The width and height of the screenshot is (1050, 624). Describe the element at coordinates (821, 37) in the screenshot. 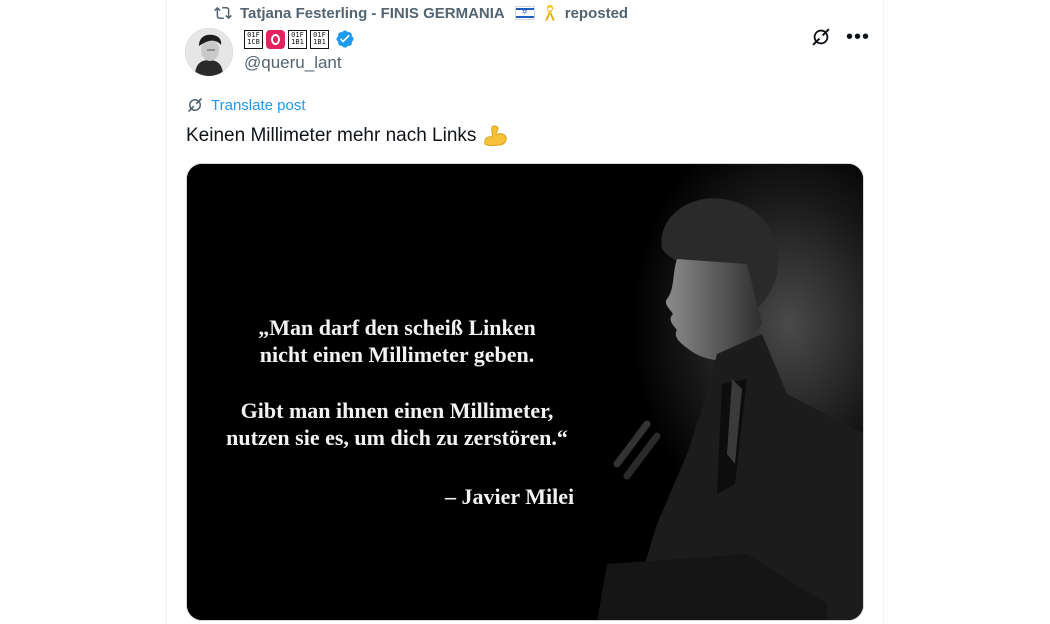

I see `grok-icon` at that location.